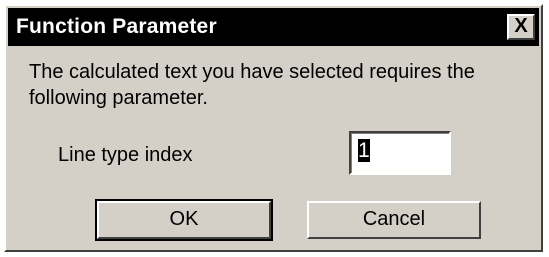 Image resolution: width=549 pixels, height=257 pixels. What do you see at coordinates (364, 150) in the screenshot?
I see `line-type-index-value: 1` at bounding box center [364, 150].